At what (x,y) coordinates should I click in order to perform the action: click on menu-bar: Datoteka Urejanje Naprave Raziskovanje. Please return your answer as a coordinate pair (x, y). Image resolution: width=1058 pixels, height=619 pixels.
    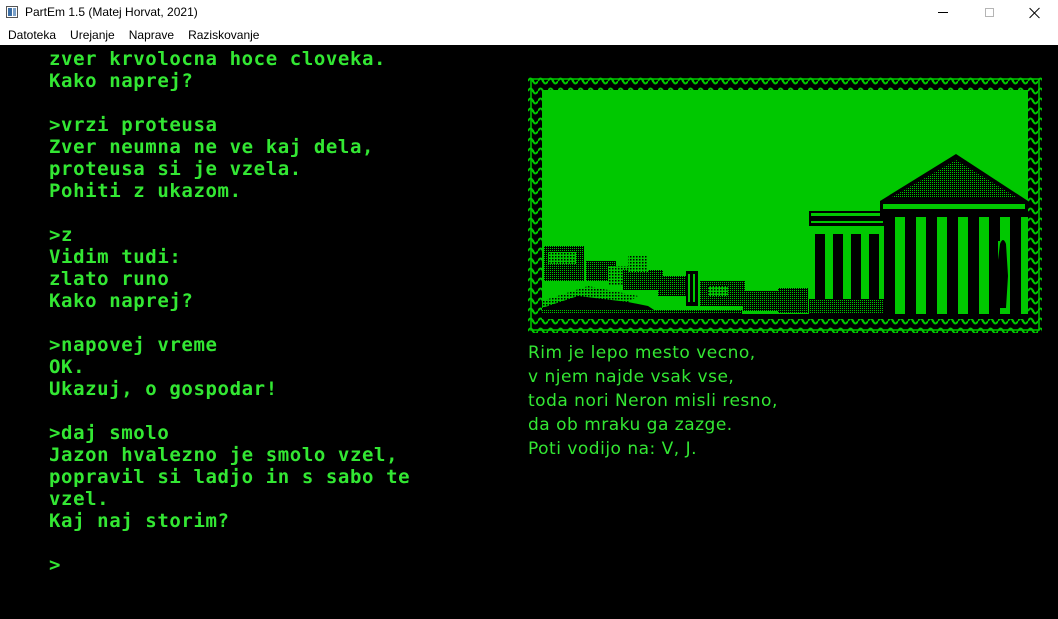
    Looking at the image, I should click on (529, 35).